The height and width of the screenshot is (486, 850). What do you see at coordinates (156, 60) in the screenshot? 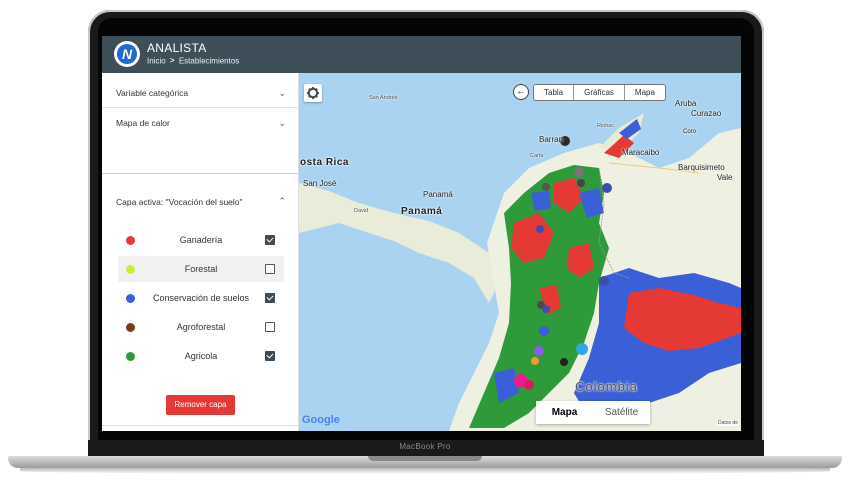
I see `breadcrumb-home: Inicio` at bounding box center [156, 60].